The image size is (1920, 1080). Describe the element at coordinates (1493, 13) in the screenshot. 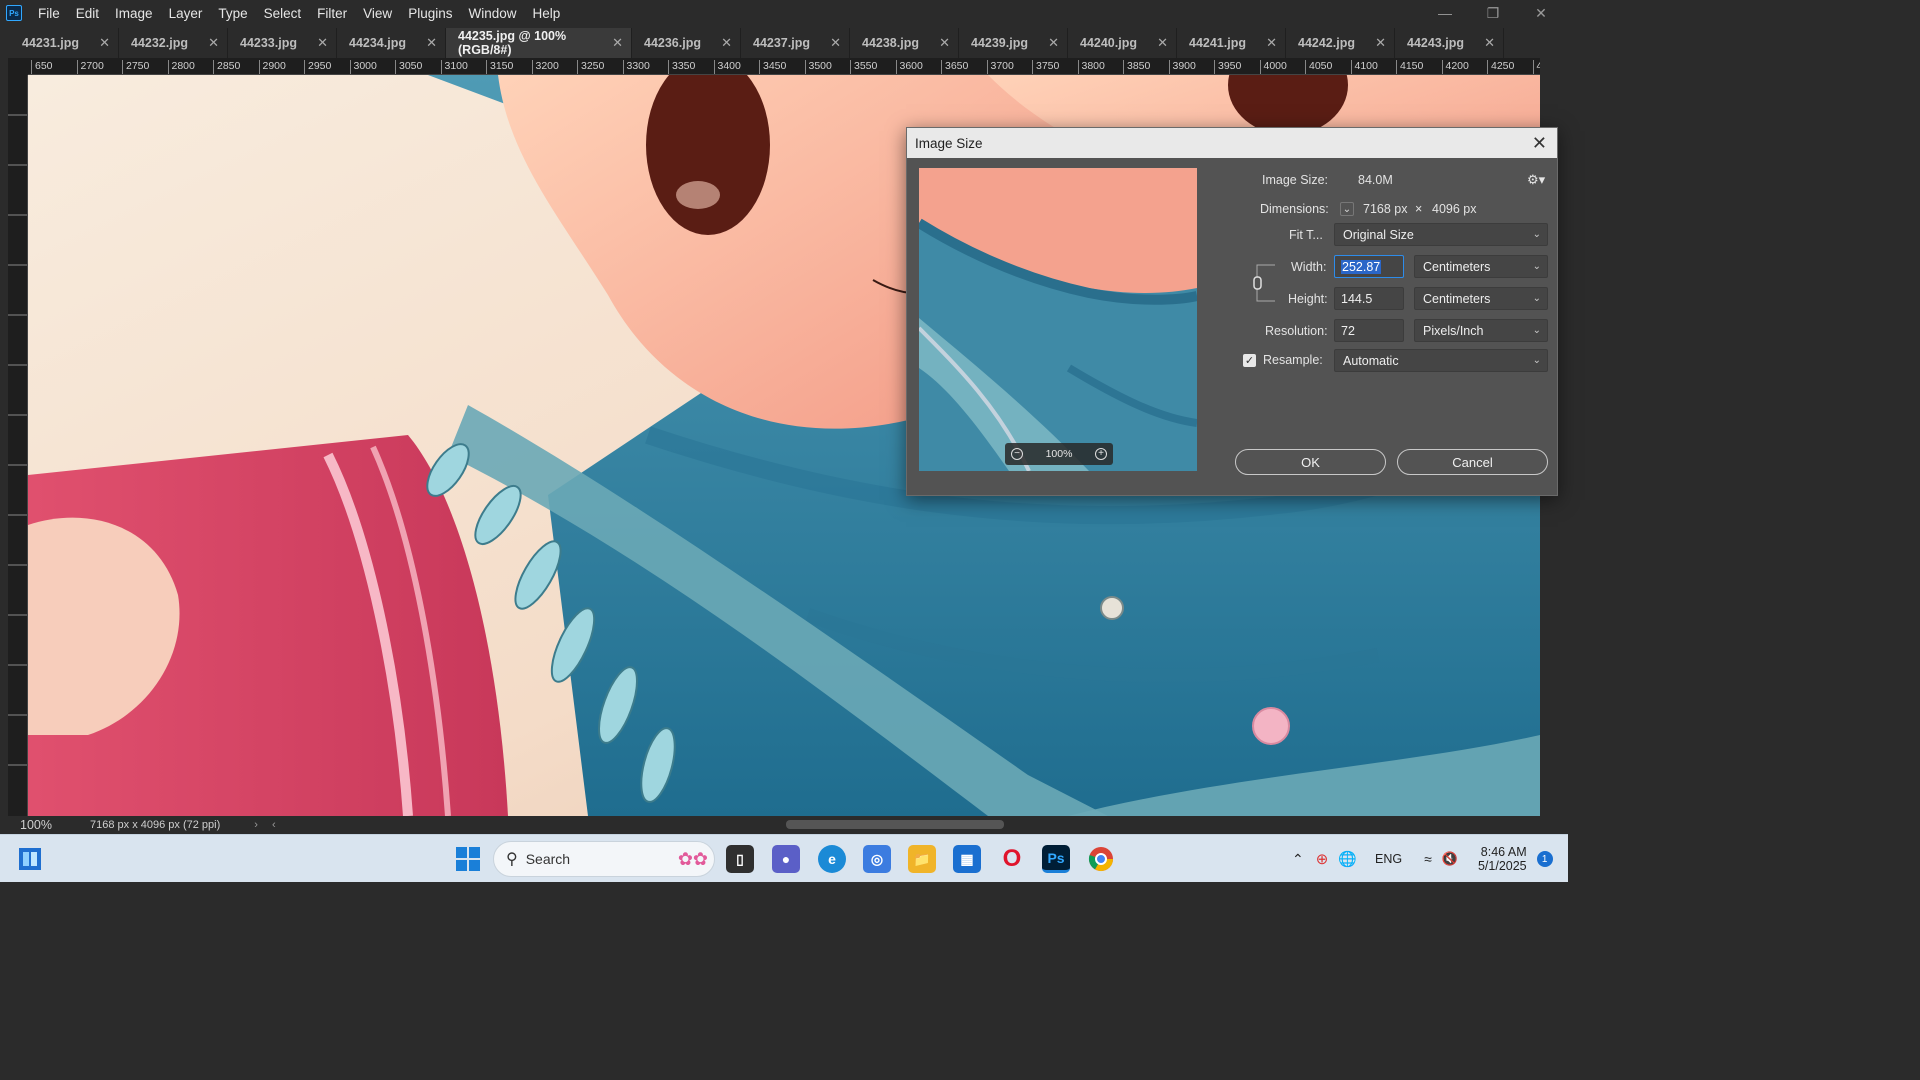

I see `maximize-button: ❐` at that location.